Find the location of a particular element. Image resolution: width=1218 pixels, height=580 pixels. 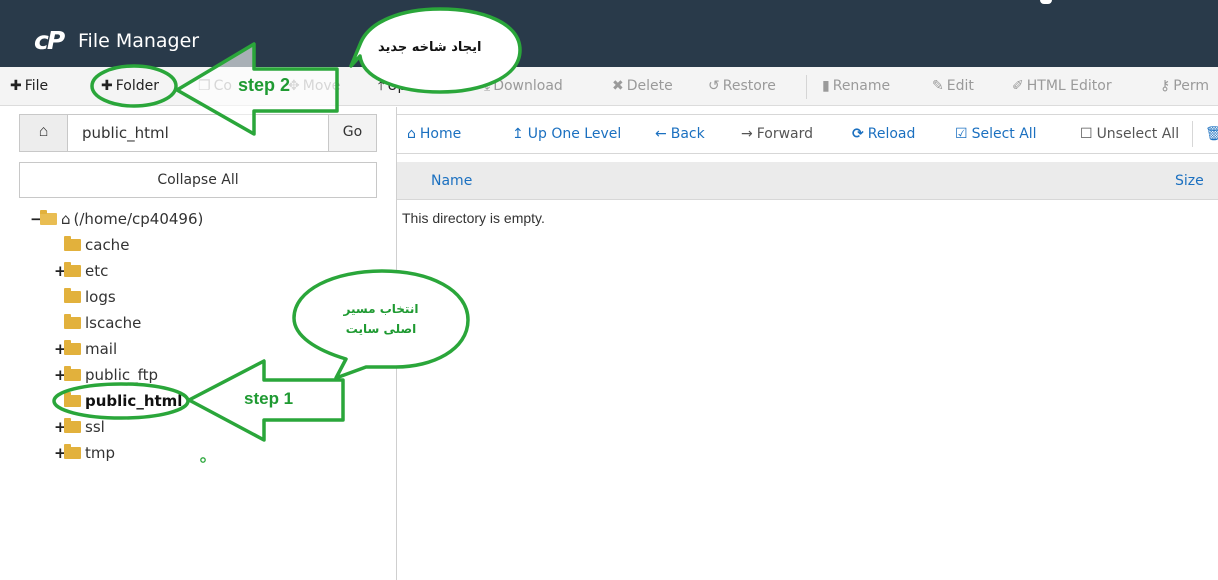

download-button: ⤓ Download is located at coordinates (523, 86).